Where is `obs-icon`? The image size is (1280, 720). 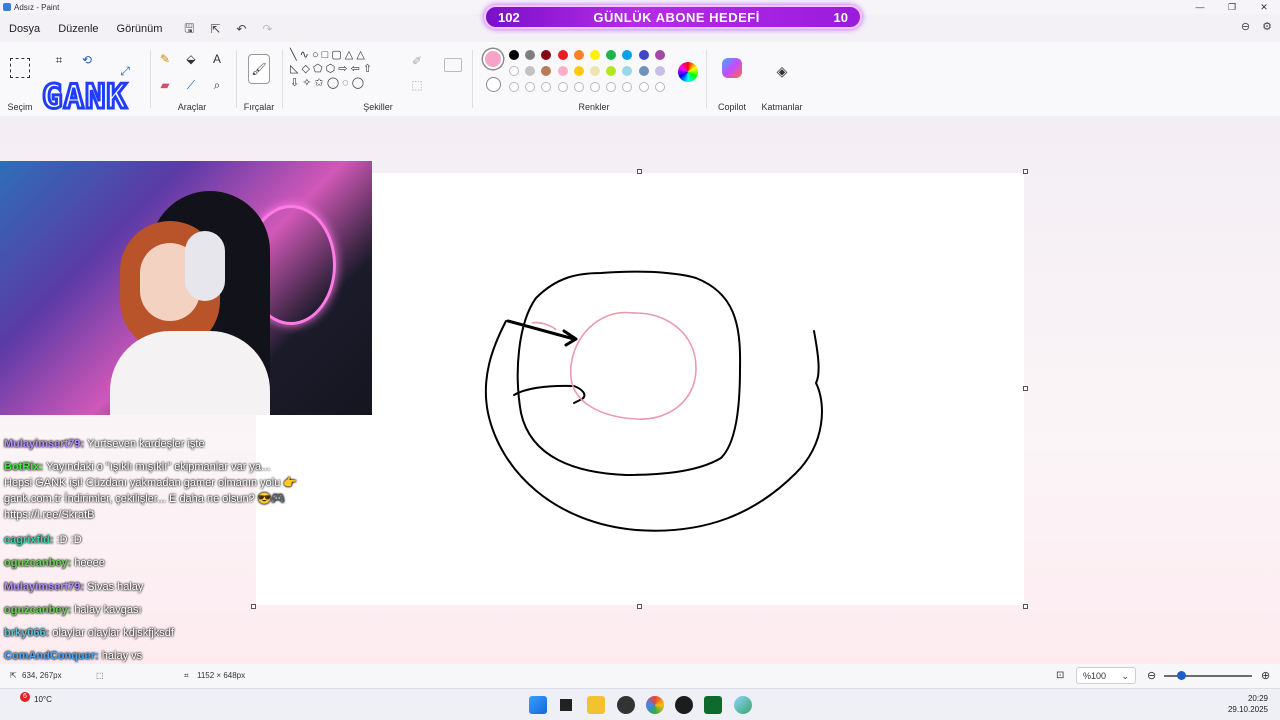 obs-icon is located at coordinates (626, 705).